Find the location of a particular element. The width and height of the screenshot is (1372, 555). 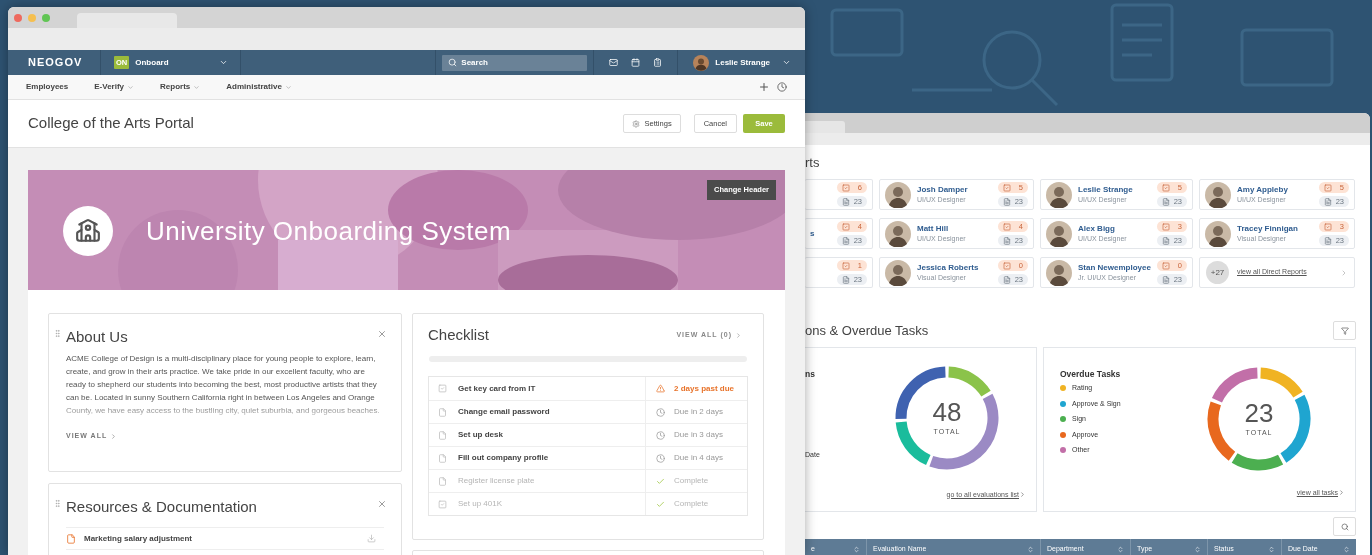

total-value: 23 is located at coordinates (1259, 412).